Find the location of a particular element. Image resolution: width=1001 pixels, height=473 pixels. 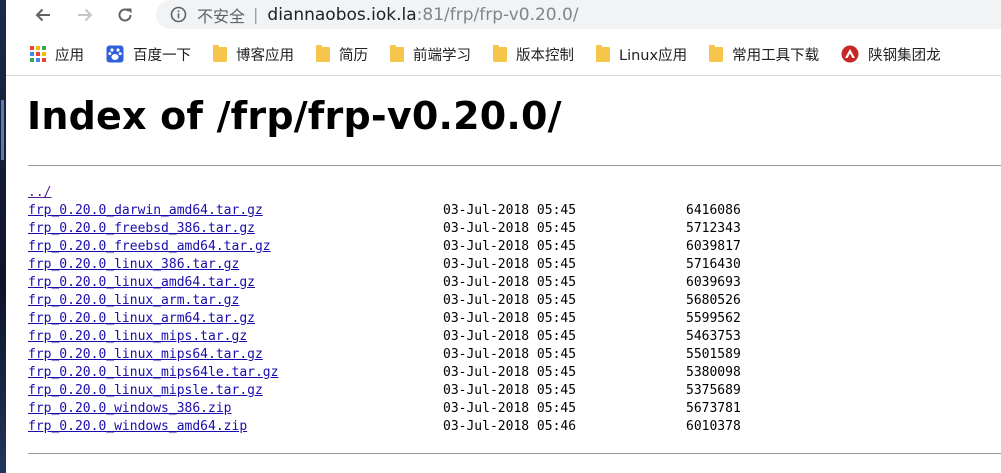

bookmark-label: 百度一下 is located at coordinates (162, 55).